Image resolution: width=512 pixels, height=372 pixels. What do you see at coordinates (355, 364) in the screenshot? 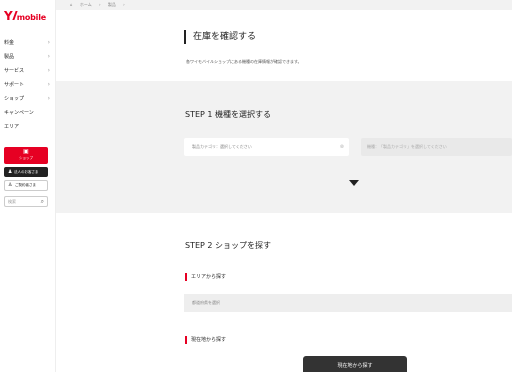
I see `current-location-button: 現在地から探す` at bounding box center [355, 364].